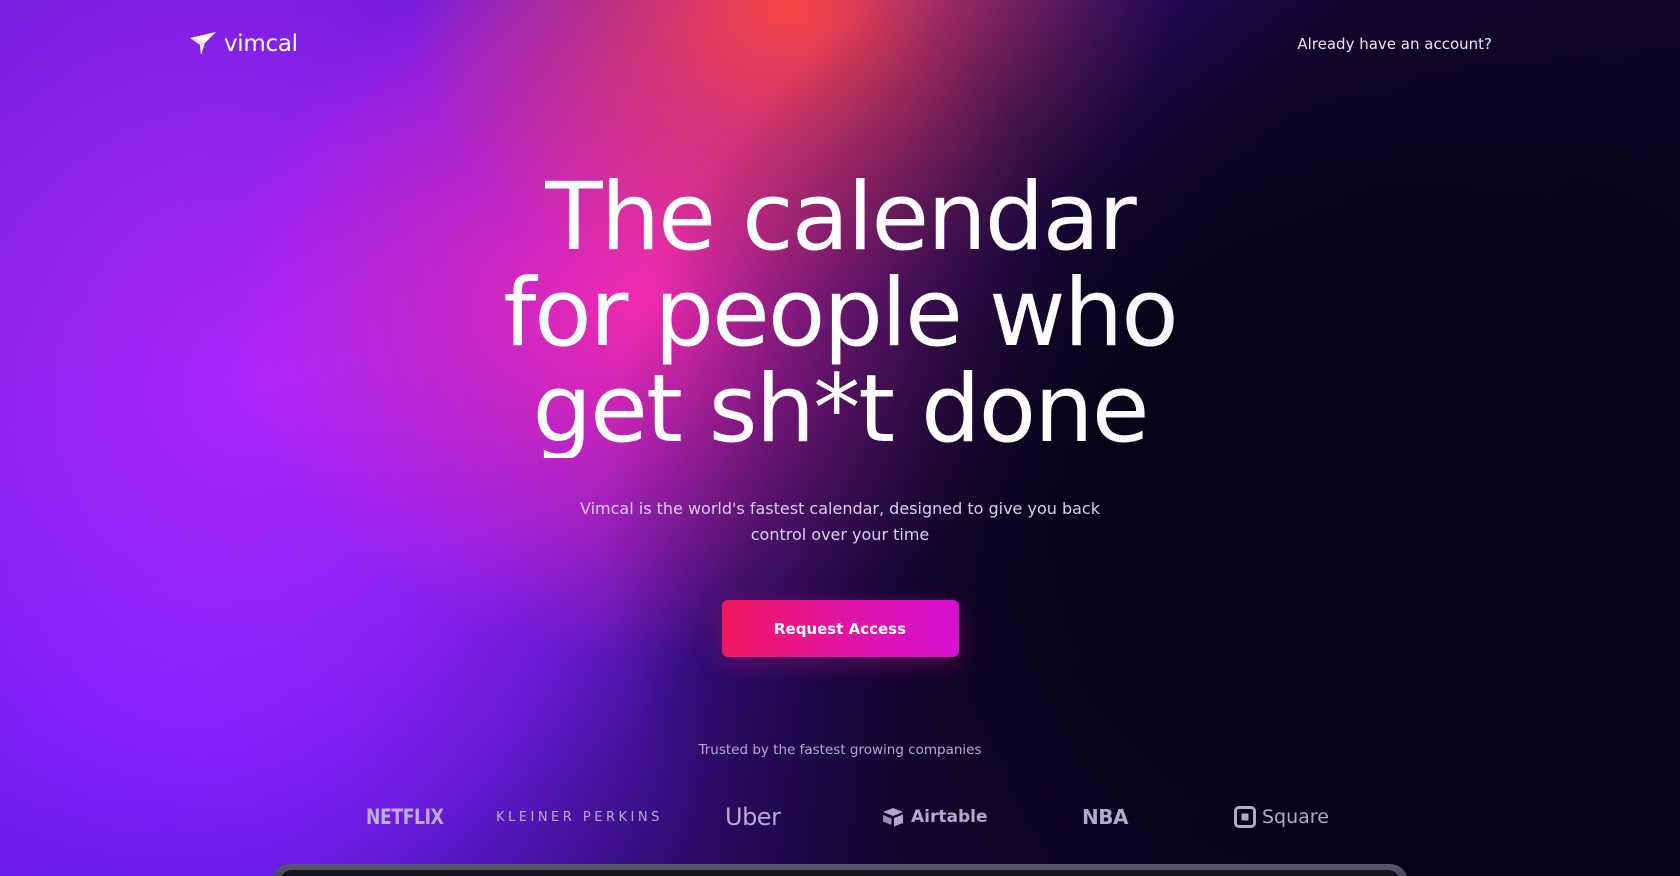  I want to click on uber-logo-text: Uber, so click(753, 817).